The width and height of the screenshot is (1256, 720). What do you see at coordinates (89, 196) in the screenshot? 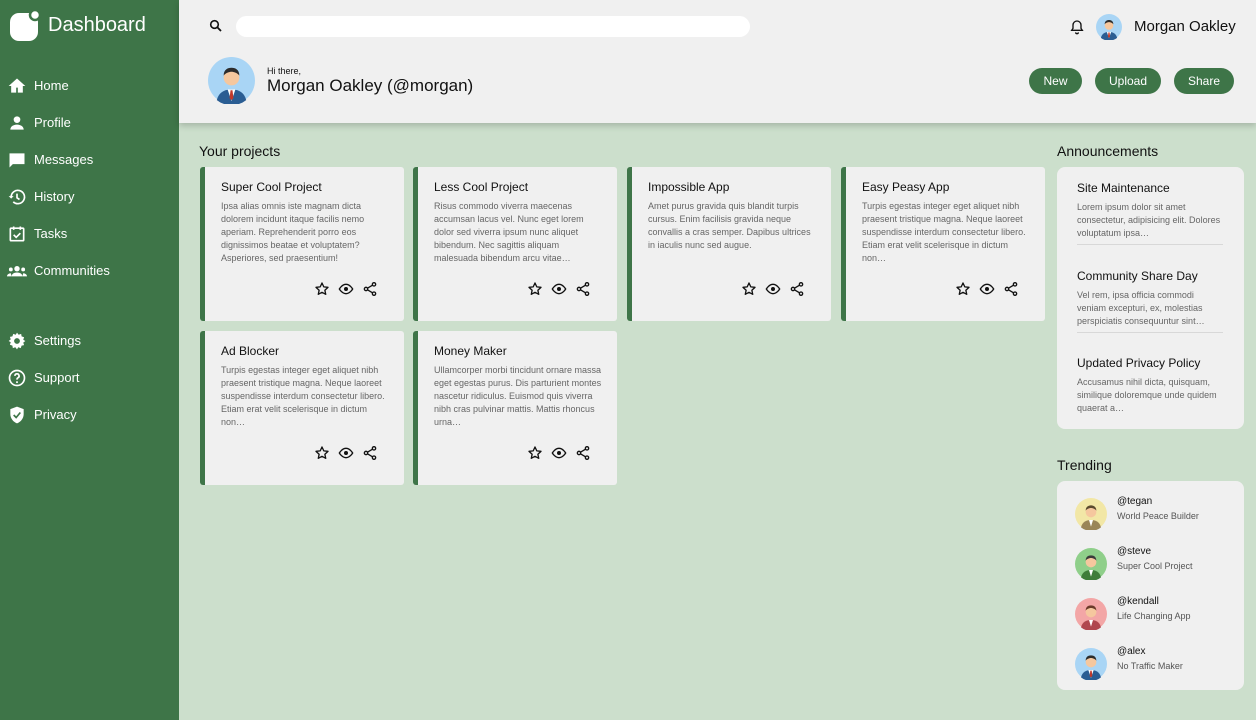
I see `sidebar-item-history: History` at bounding box center [89, 196].